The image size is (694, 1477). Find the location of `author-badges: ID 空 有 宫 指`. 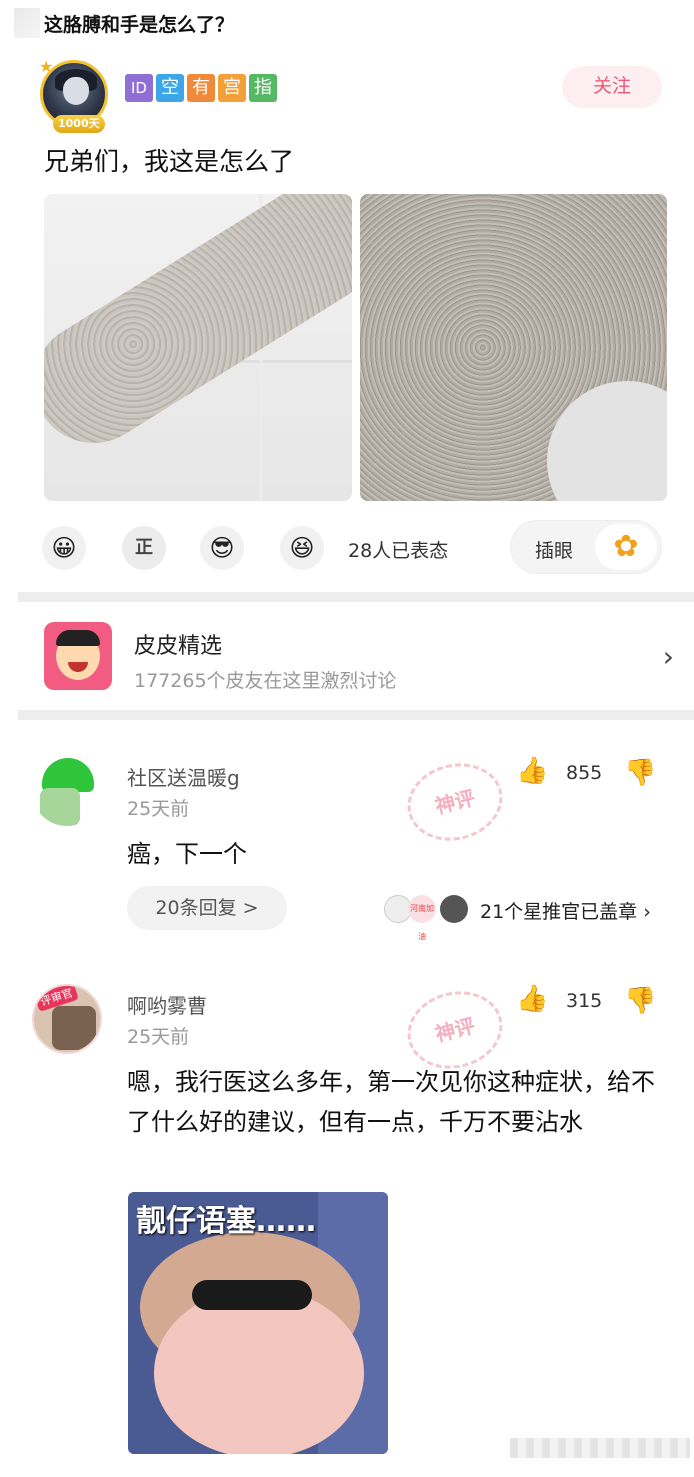

author-badges: ID 空 有 宫 指 is located at coordinates (201, 88).